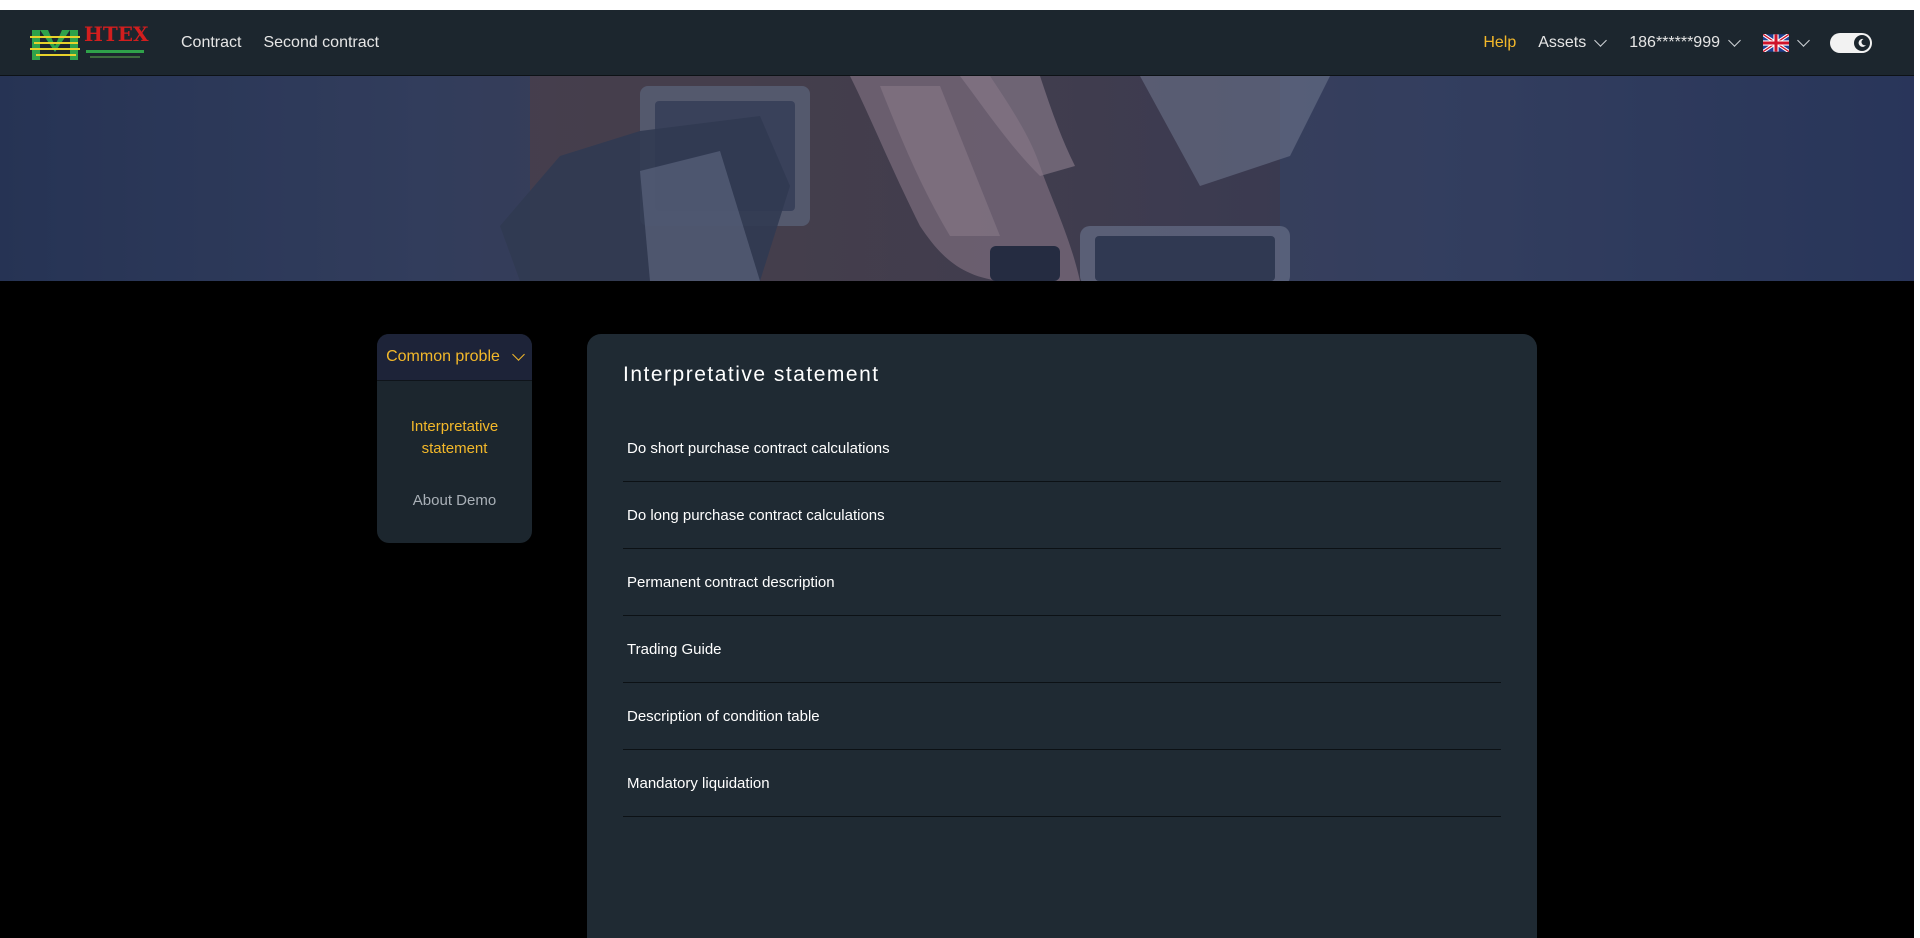 Image resolution: width=1920 pixels, height=938 pixels. I want to click on list-item: Mandatory liquidation, so click(1062, 783).